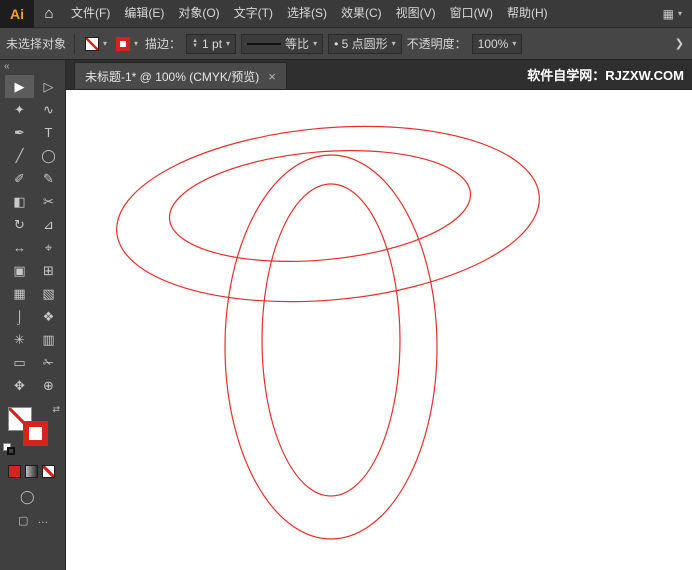  I want to click on opacity-label: 不透明度：, so click(436, 44).